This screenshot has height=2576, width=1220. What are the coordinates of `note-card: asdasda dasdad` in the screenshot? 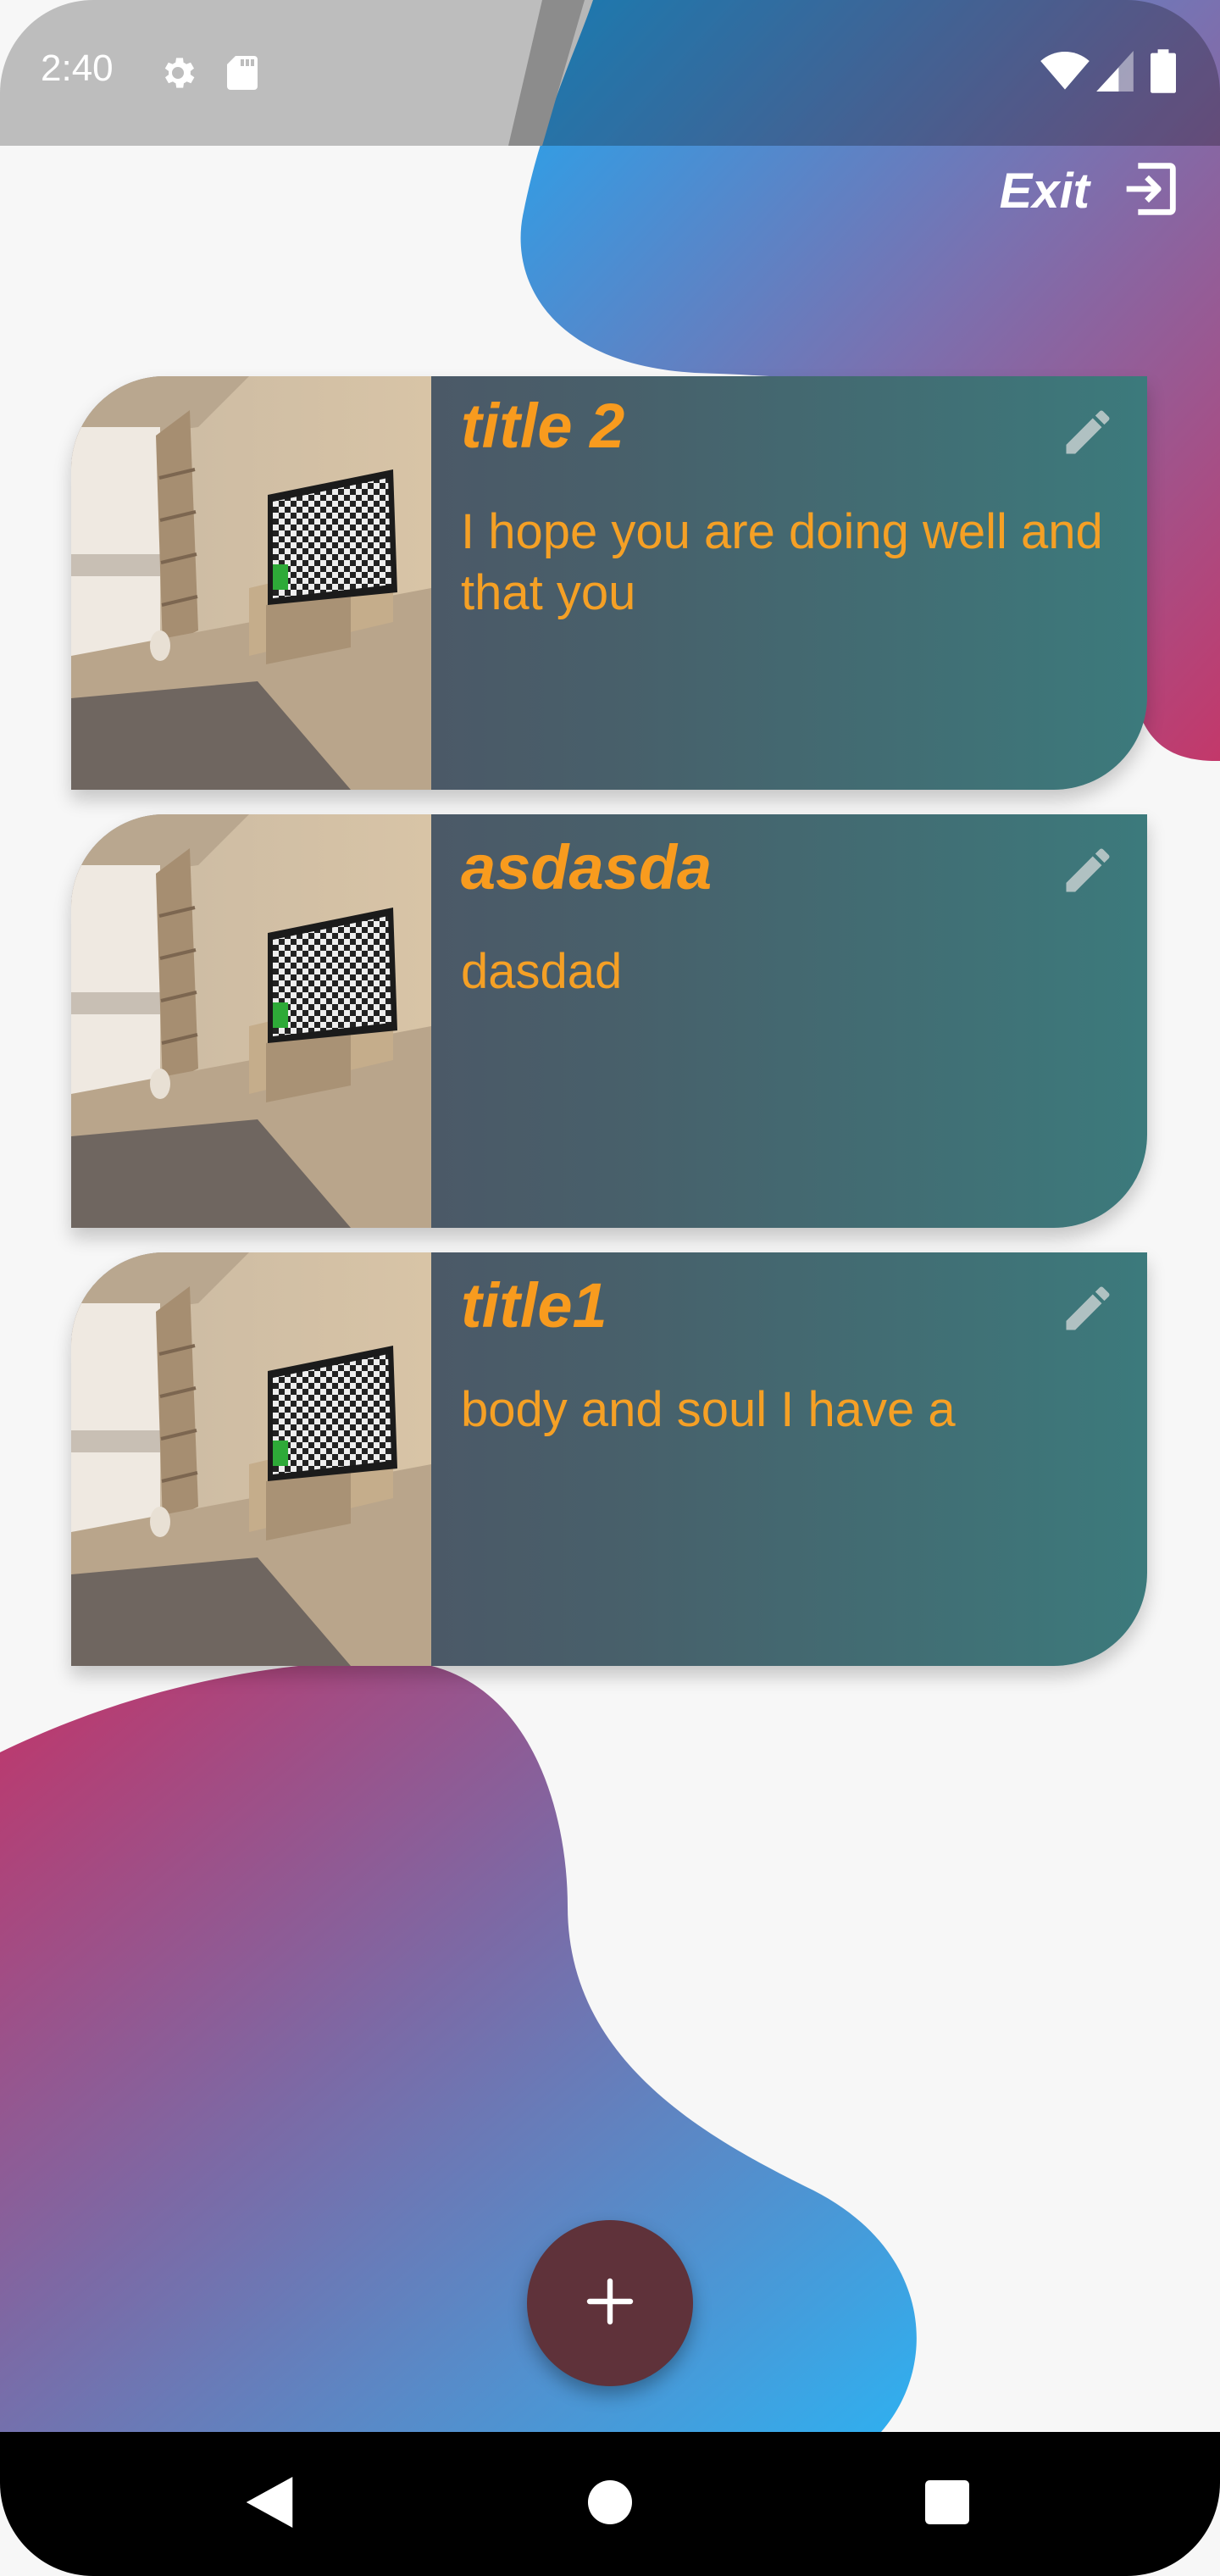 It's located at (609, 1021).